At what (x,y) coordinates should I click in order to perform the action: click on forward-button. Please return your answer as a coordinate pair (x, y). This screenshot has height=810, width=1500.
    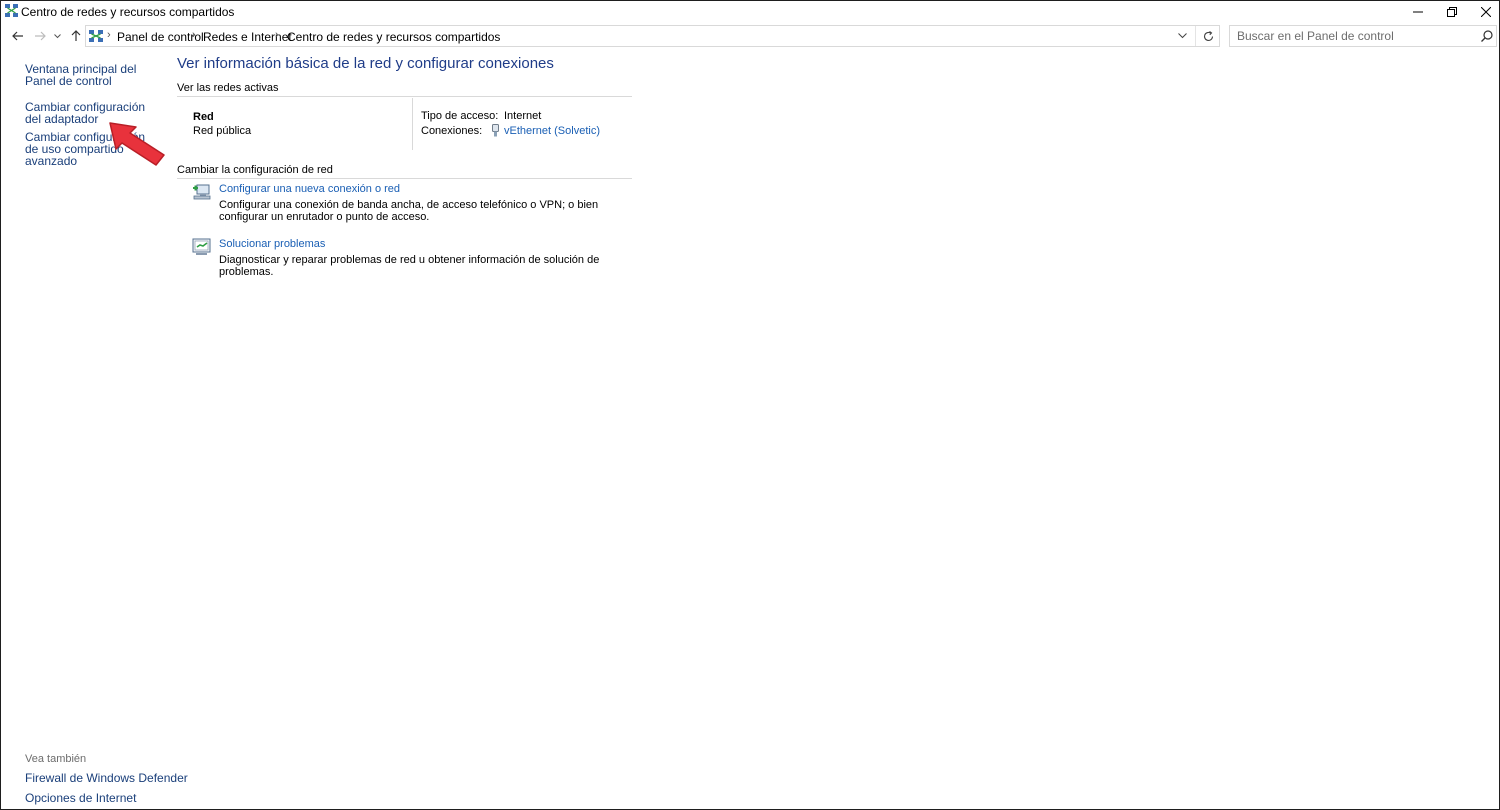
    Looking at the image, I should click on (40, 36).